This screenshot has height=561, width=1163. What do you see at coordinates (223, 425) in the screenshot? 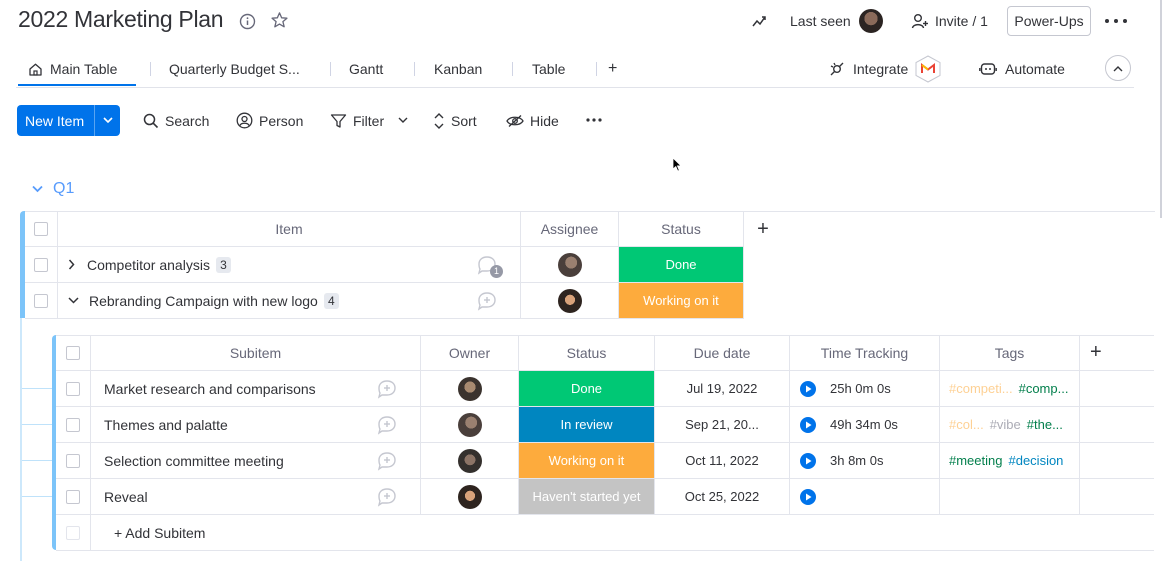
I see `table-row: Themes and palatte` at bounding box center [223, 425].